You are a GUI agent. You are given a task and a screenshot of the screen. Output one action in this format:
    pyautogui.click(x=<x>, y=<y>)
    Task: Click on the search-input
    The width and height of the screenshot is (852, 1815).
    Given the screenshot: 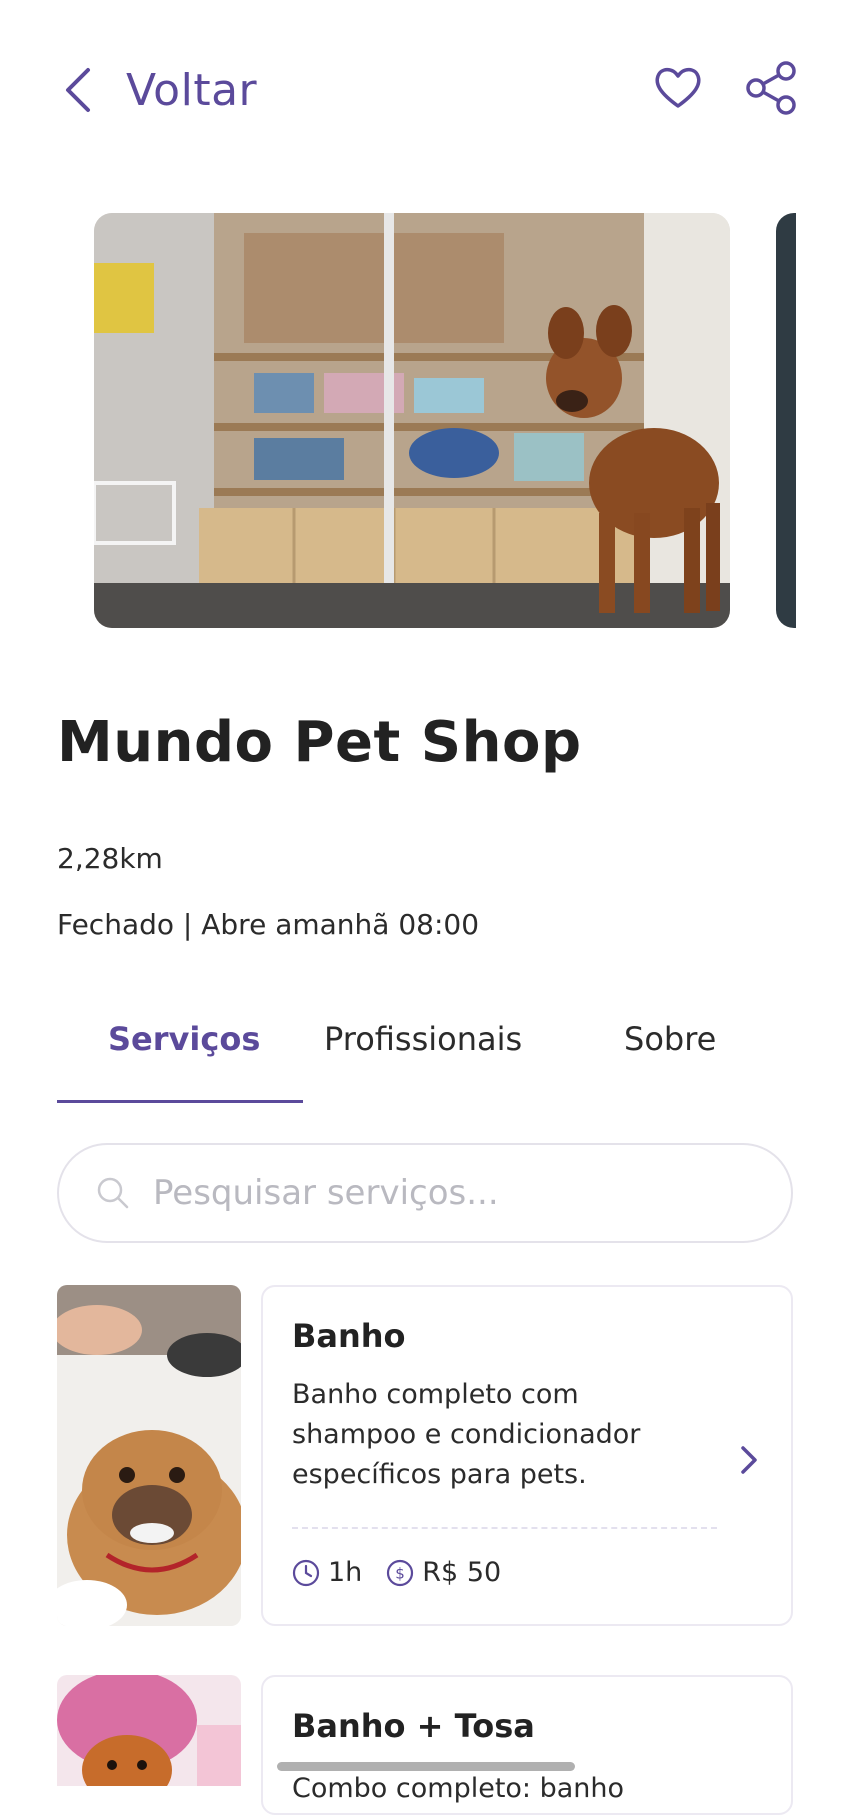 What is the action you would take?
    pyautogui.click(x=453, y=1193)
    